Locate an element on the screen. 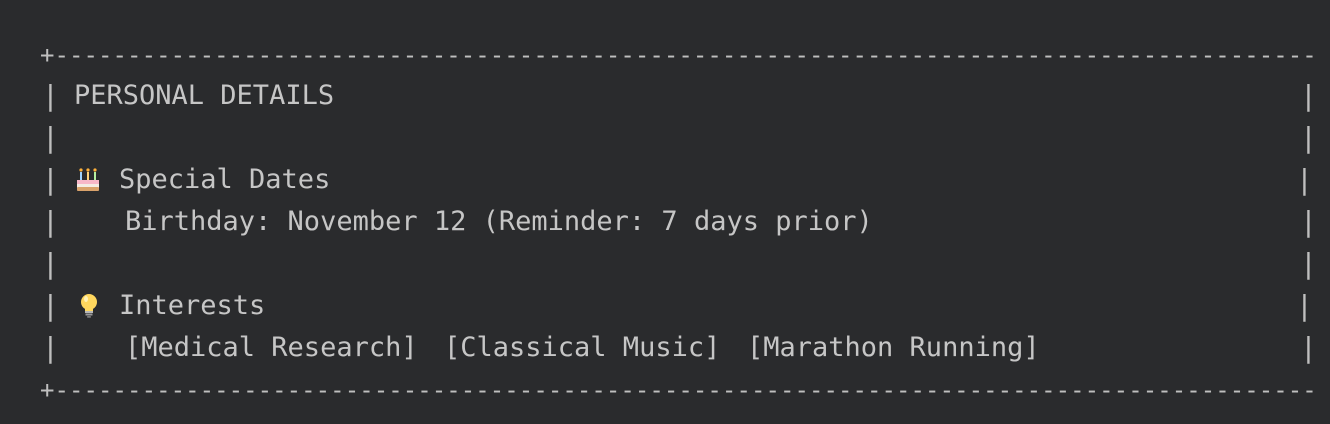 Image resolution: width=1330 pixels, height=424 pixels. section-title: PERSONAL DETAILS is located at coordinates (204, 95).